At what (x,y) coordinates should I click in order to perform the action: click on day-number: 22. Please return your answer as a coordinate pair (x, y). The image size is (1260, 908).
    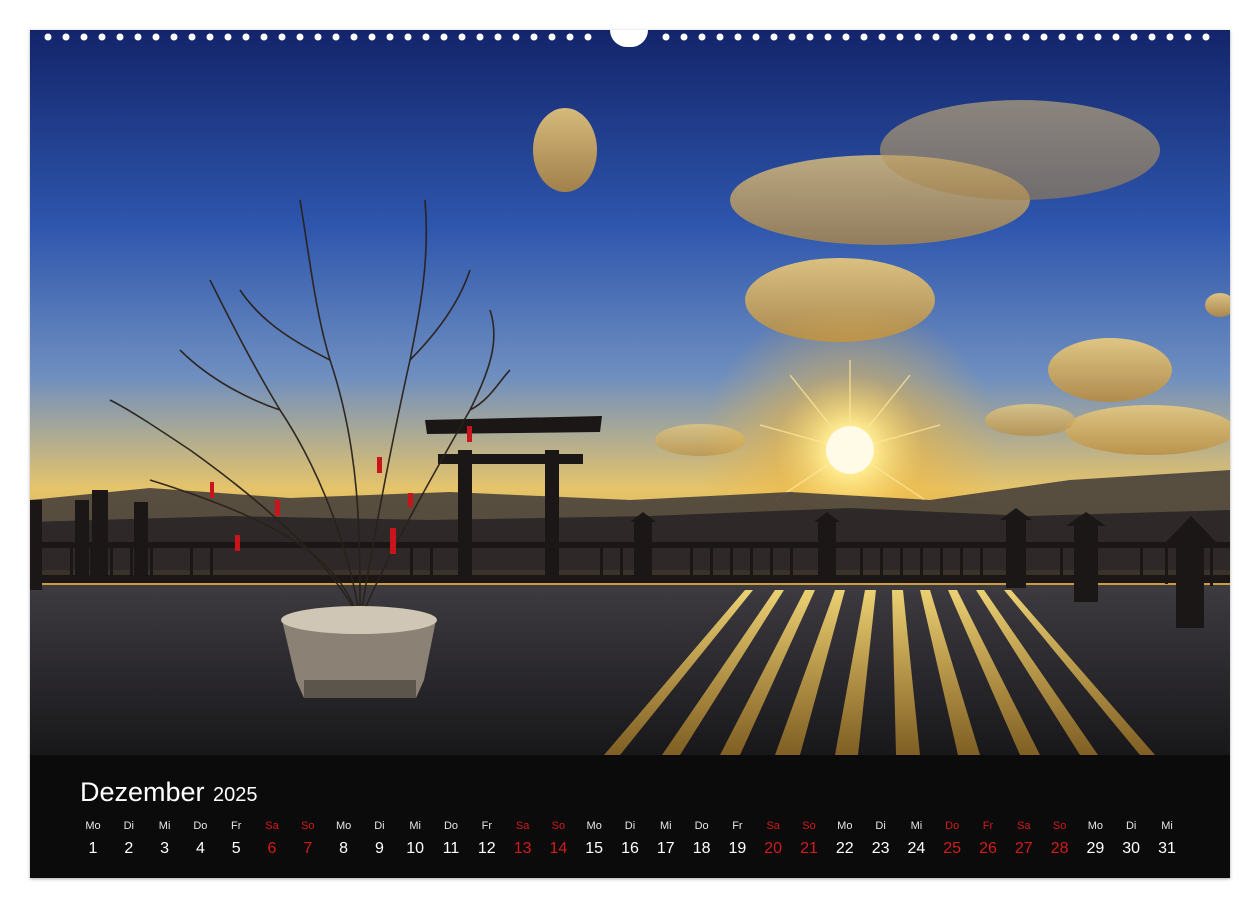
    Looking at the image, I should click on (844, 848).